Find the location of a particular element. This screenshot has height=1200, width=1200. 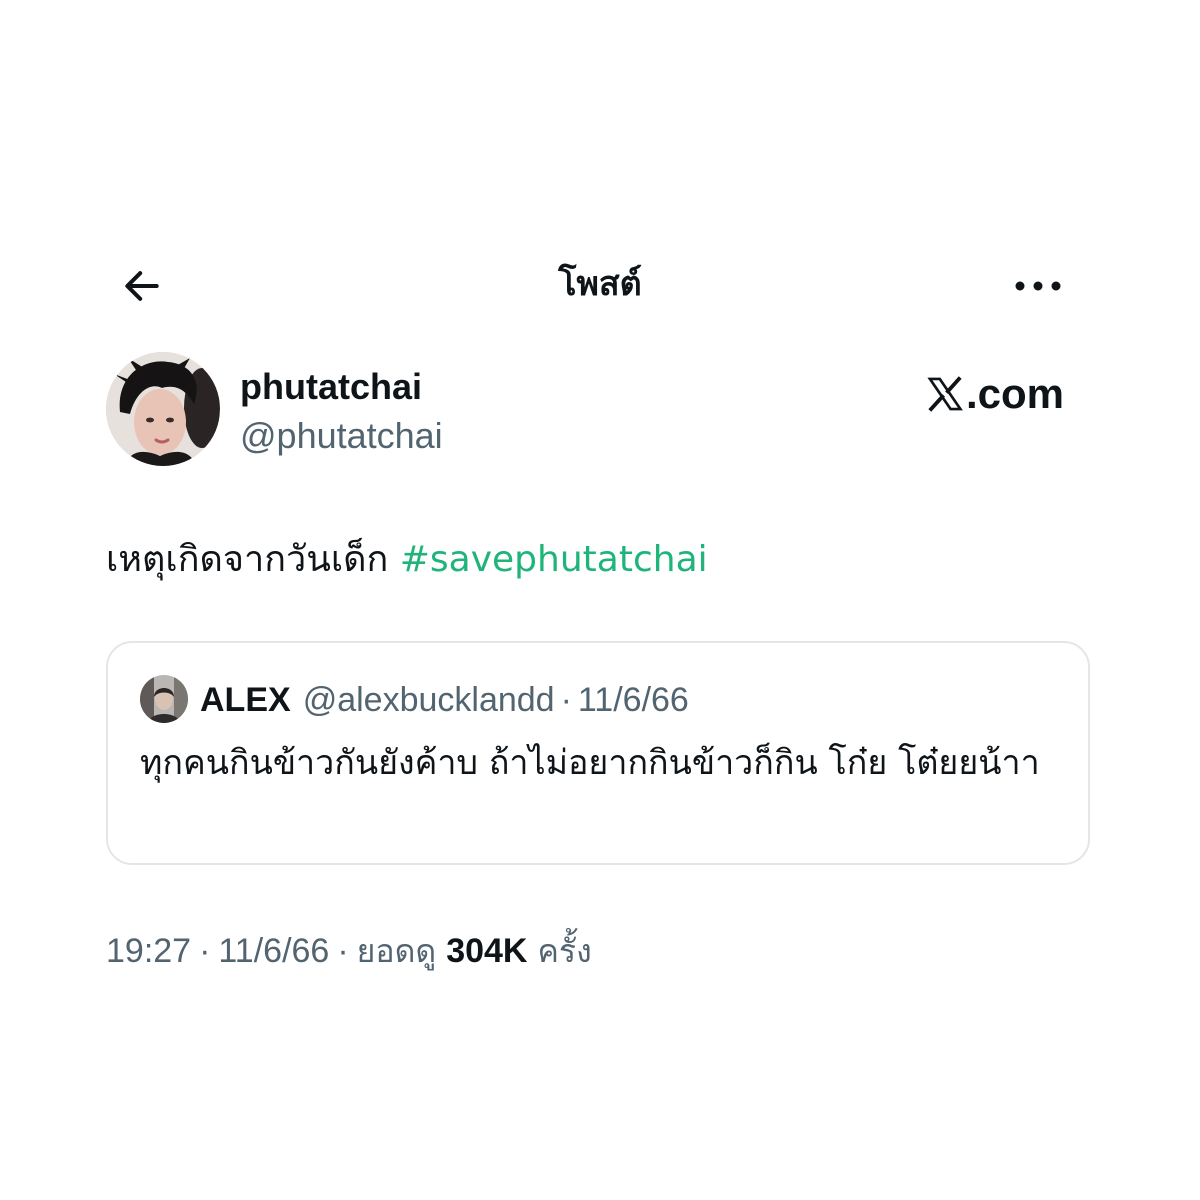

author-handle: @phutatchai is located at coordinates (341, 436).